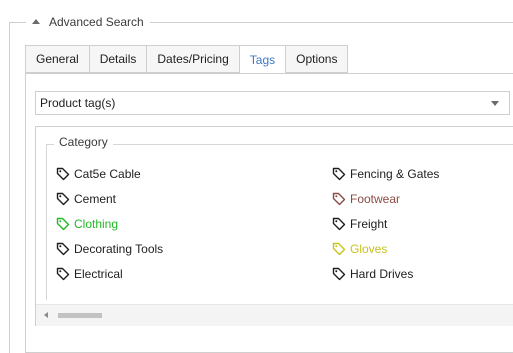 This screenshot has height=353, width=513. Describe the element at coordinates (272, 103) in the screenshot. I see `tag-type-dropdown: Product tag(s)` at that location.